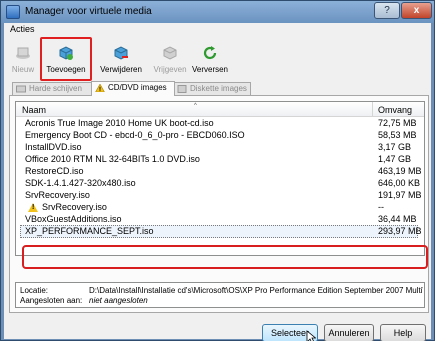 The image size is (435, 341). Describe the element at coordinates (217, 30) in the screenshot. I see `menu-bar: Acties` at that location.